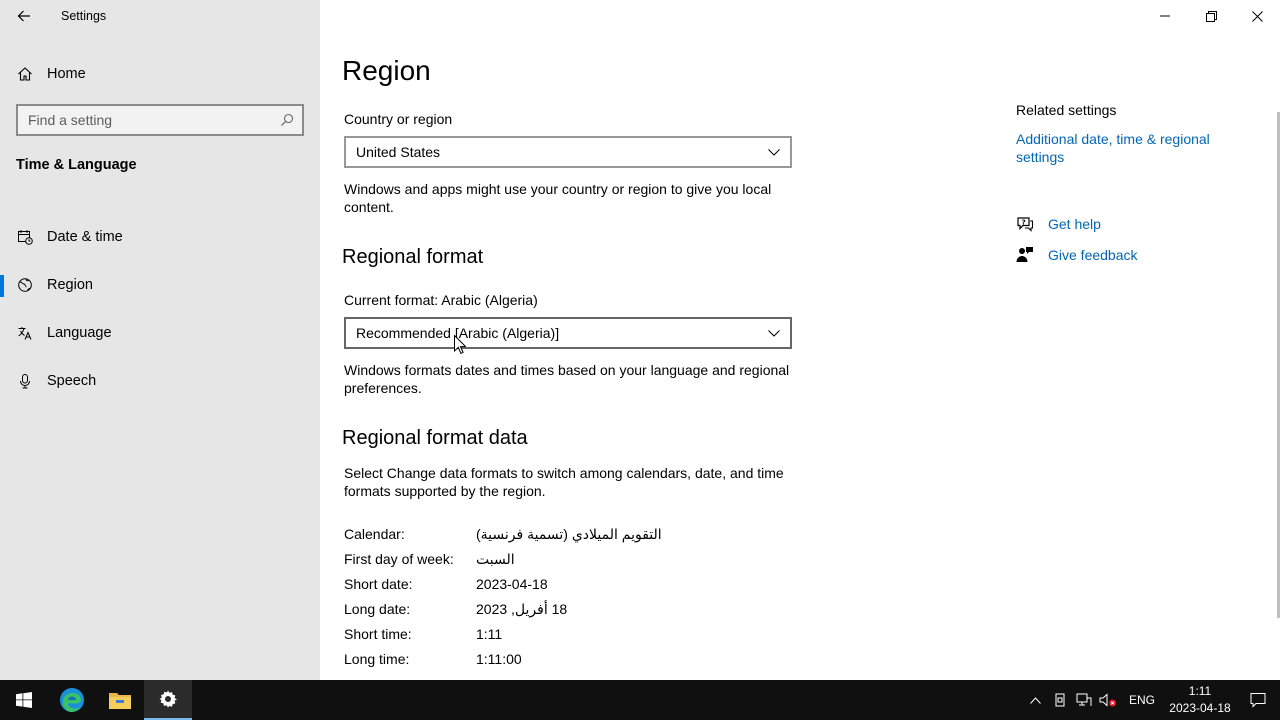 This screenshot has width=1280, height=720. I want to click on search-icon, so click(287, 120).